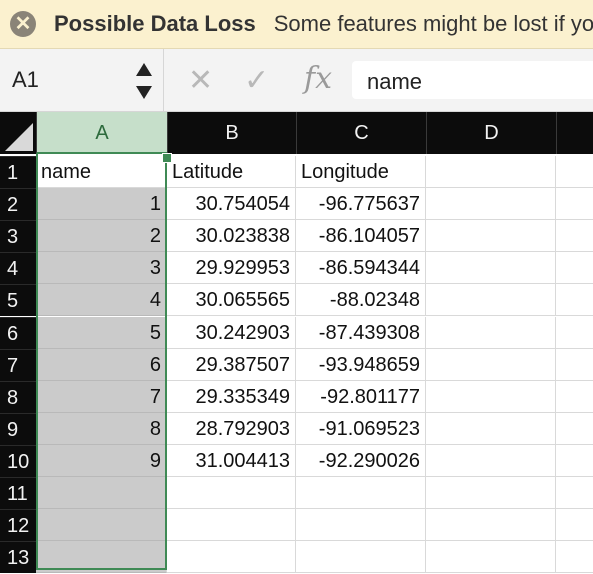 The width and height of the screenshot is (593, 574). I want to click on cell-a7: 6, so click(101, 365).